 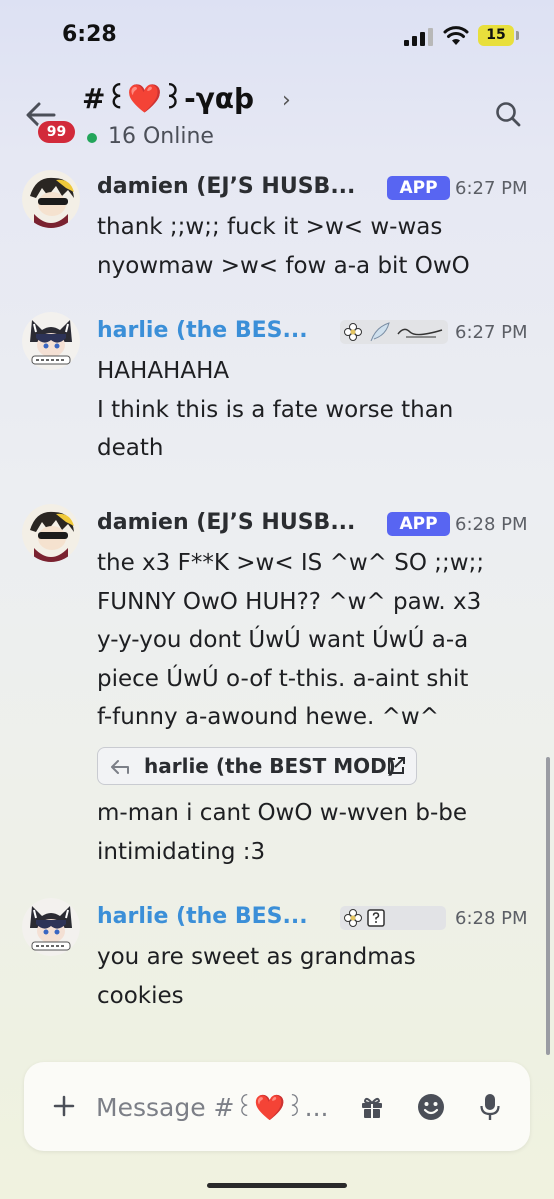 I want to click on status-time: 6:28, so click(x=89, y=34).